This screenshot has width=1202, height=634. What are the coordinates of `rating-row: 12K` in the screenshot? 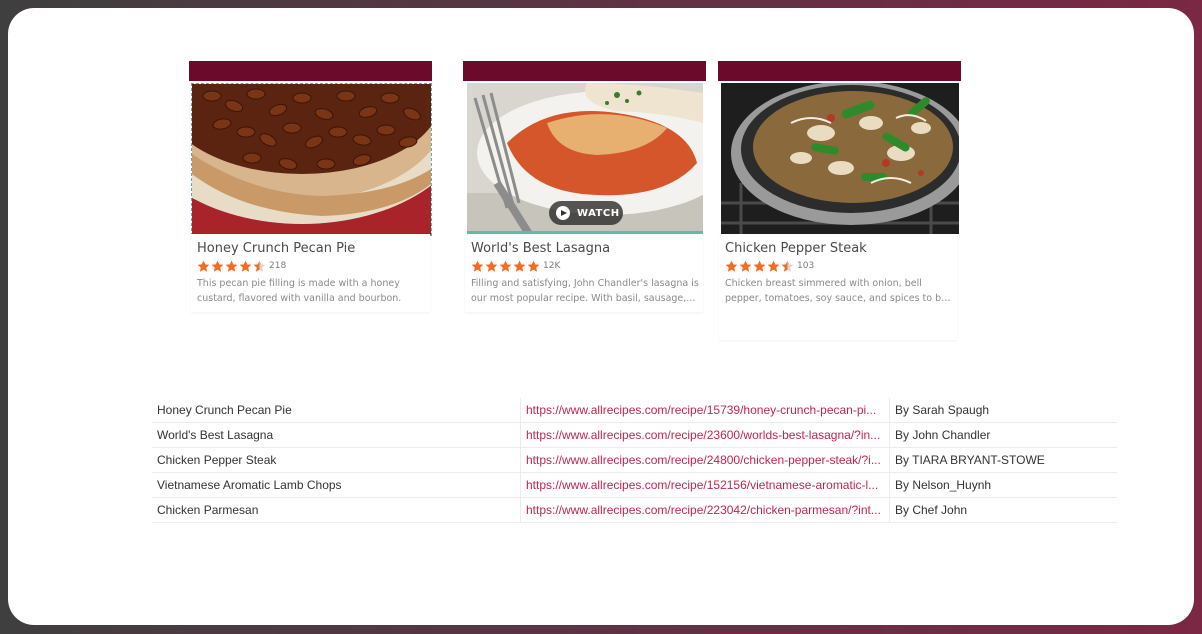 It's located at (587, 266).